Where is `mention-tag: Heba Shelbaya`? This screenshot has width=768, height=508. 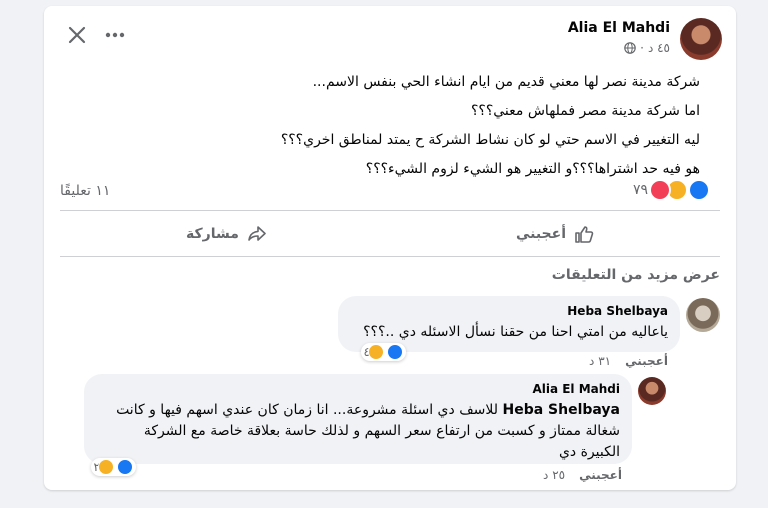 mention-tag: Heba Shelbaya is located at coordinates (561, 410).